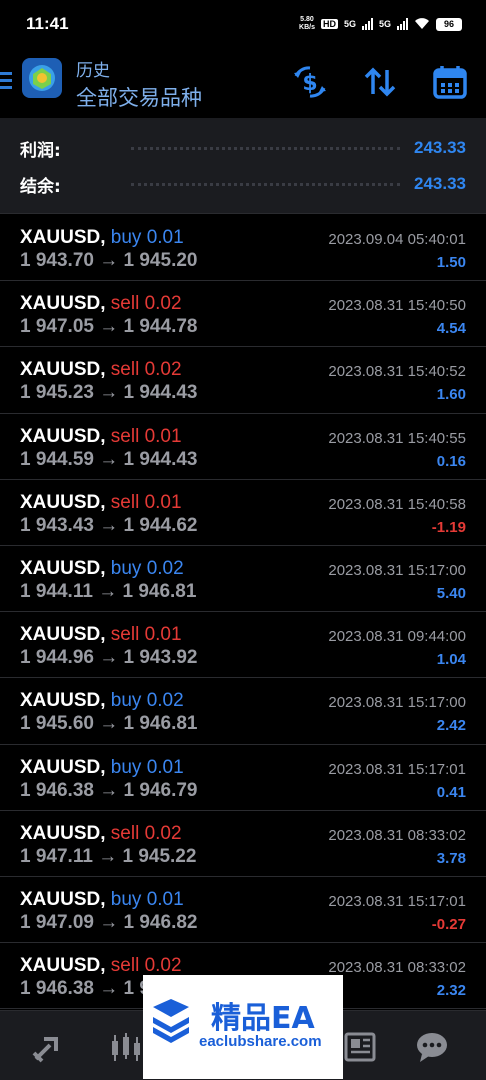 This screenshot has width=486, height=1080. Describe the element at coordinates (451, 395) in the screenshot. I see `trade-profit: 1.60` at that location.